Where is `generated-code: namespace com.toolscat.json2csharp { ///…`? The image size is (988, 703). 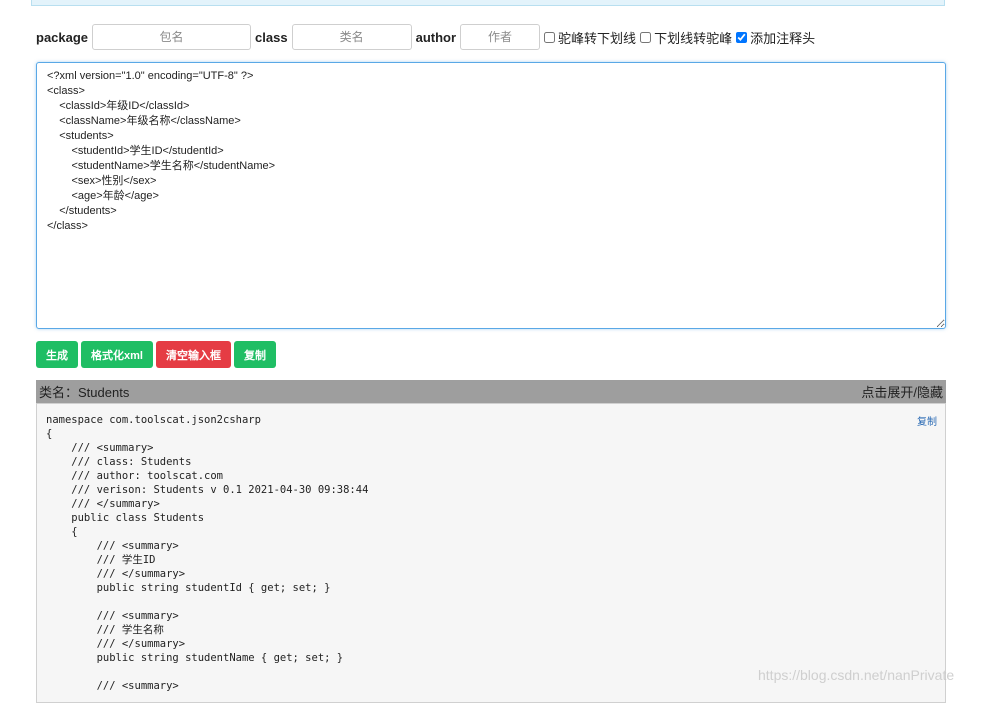 generated-code: namespace com.toolscat.json2csharp { ///… is located at coordinates (207, 553).